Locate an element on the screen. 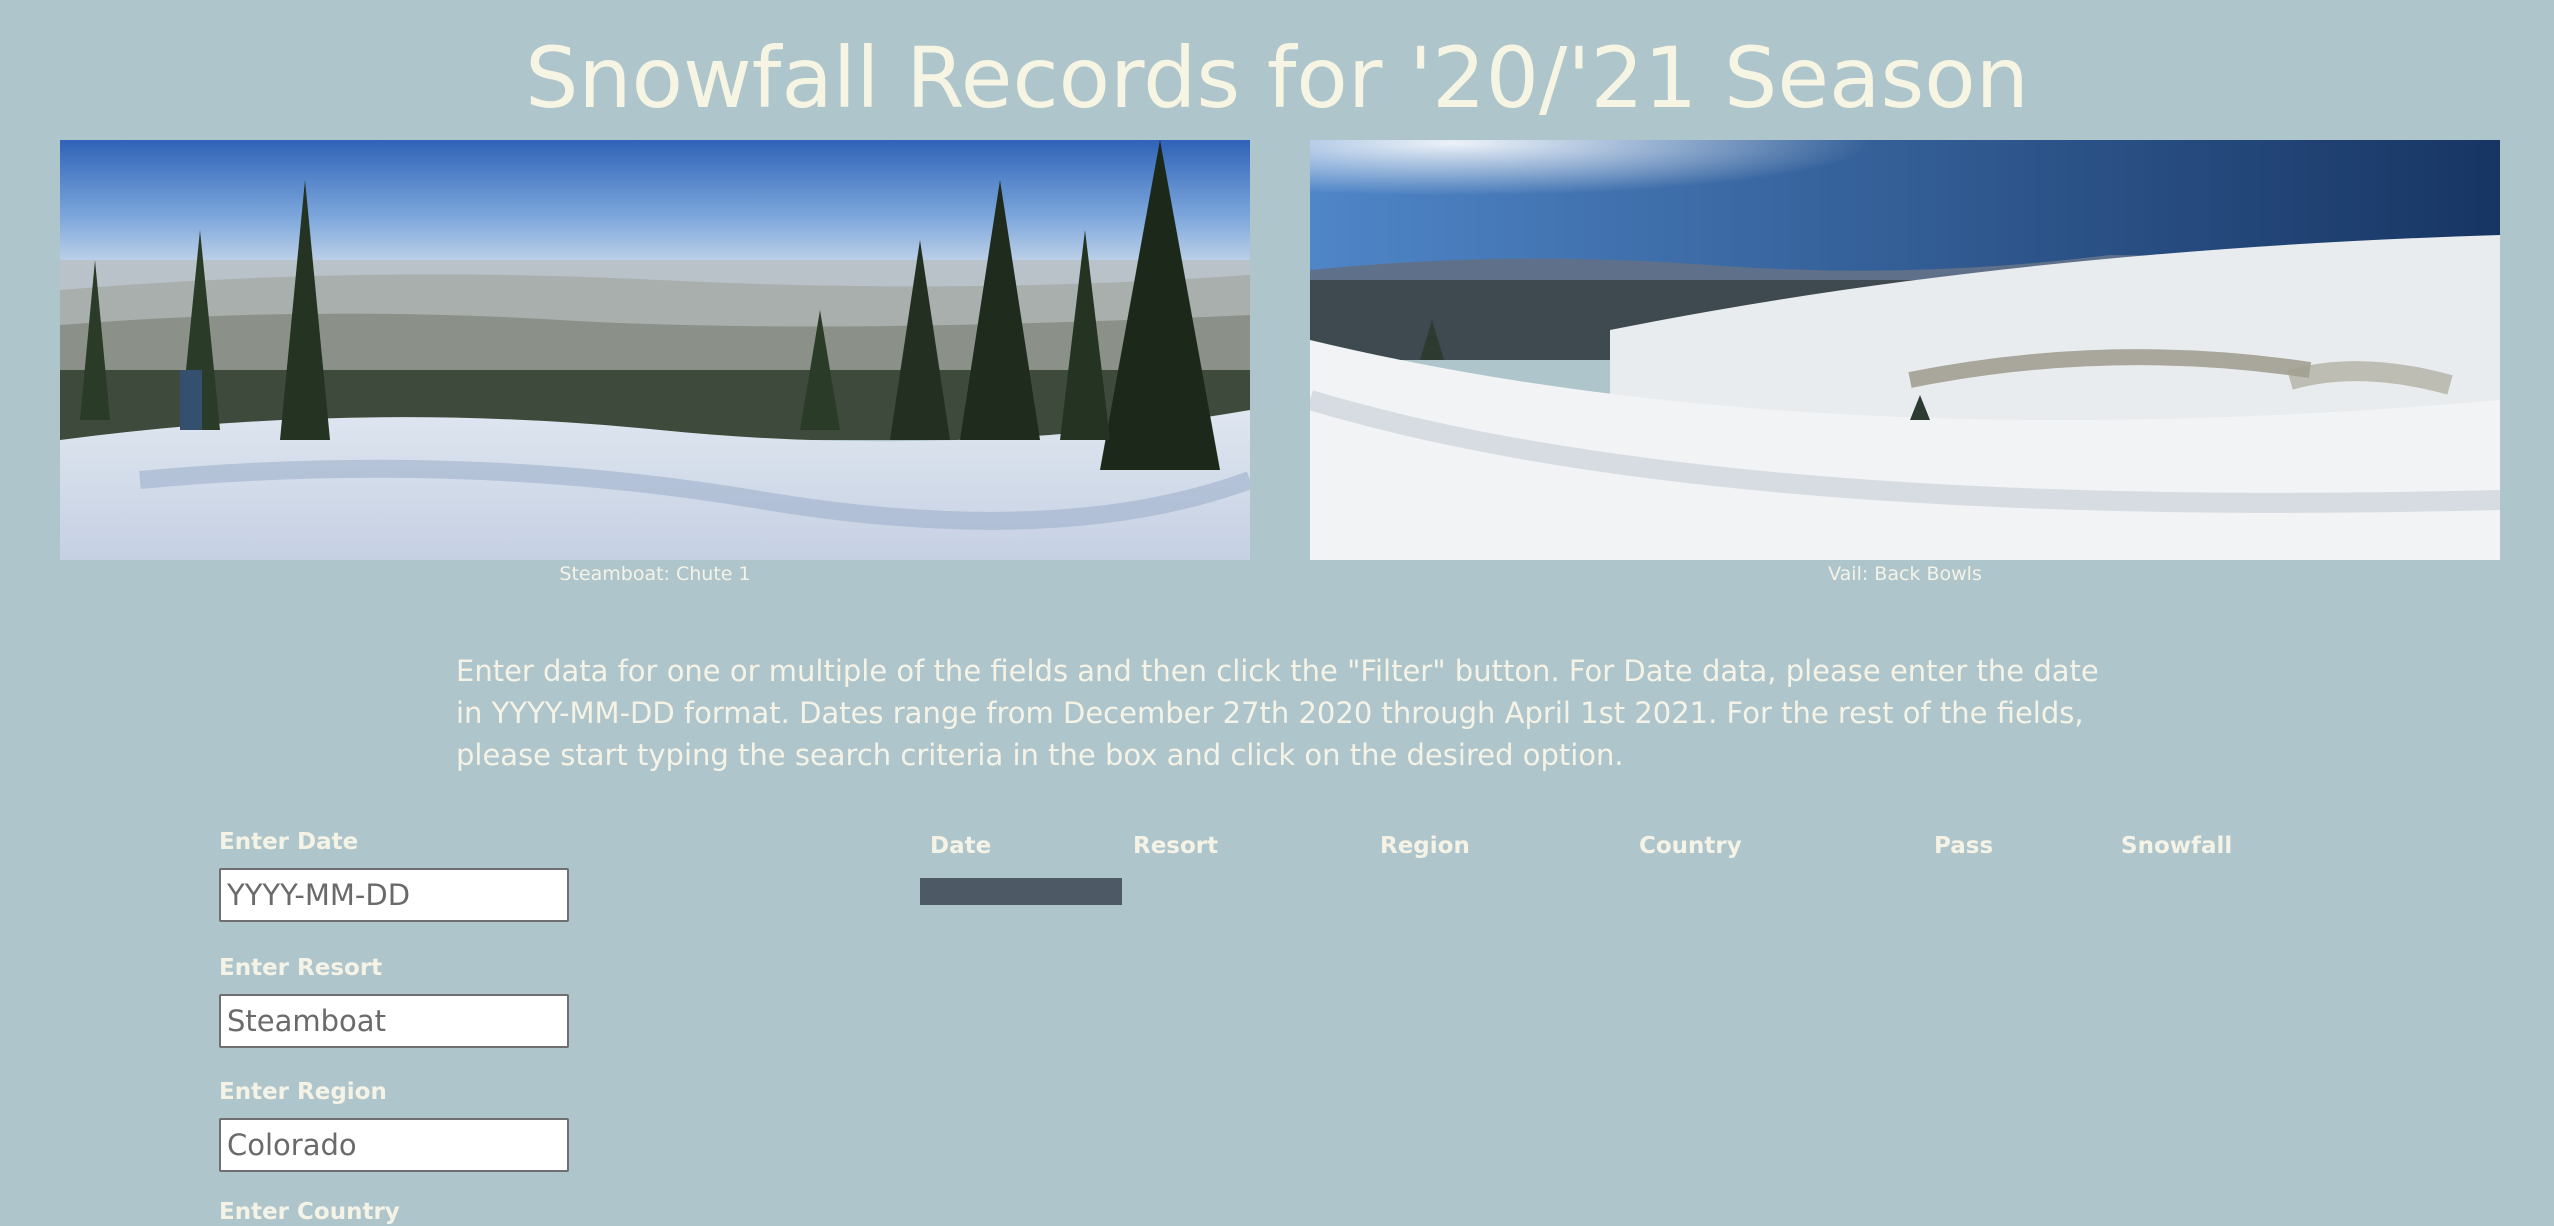 The image size is (2554, 1226). resort-label: Enter Resort is located at coordinates (301, 968).